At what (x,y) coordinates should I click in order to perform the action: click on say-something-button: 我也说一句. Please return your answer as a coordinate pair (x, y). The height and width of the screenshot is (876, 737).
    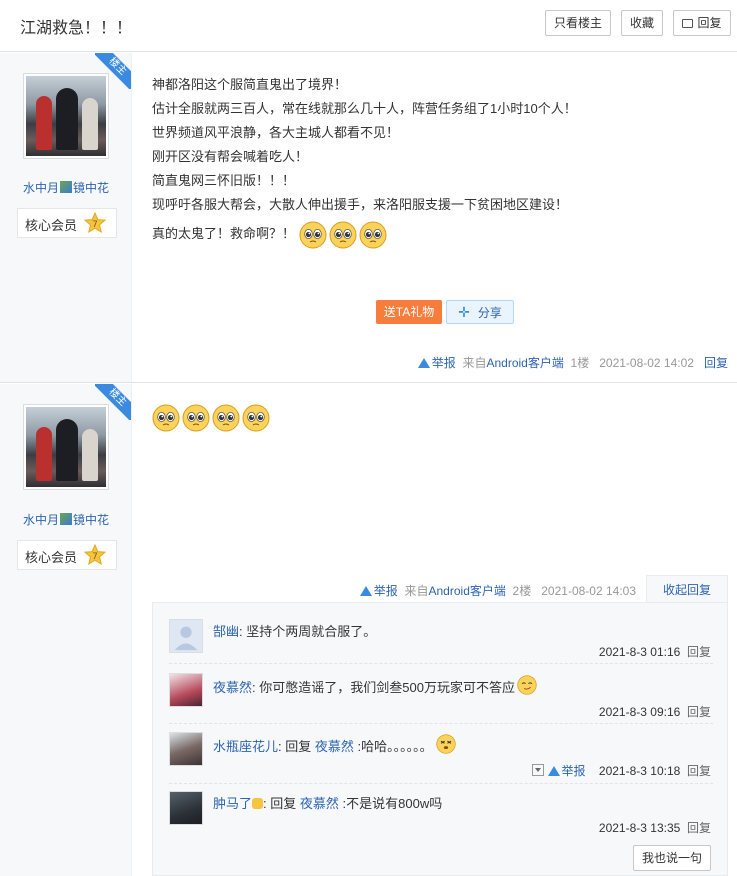
    Looking at the image, I should click on (672, 858).